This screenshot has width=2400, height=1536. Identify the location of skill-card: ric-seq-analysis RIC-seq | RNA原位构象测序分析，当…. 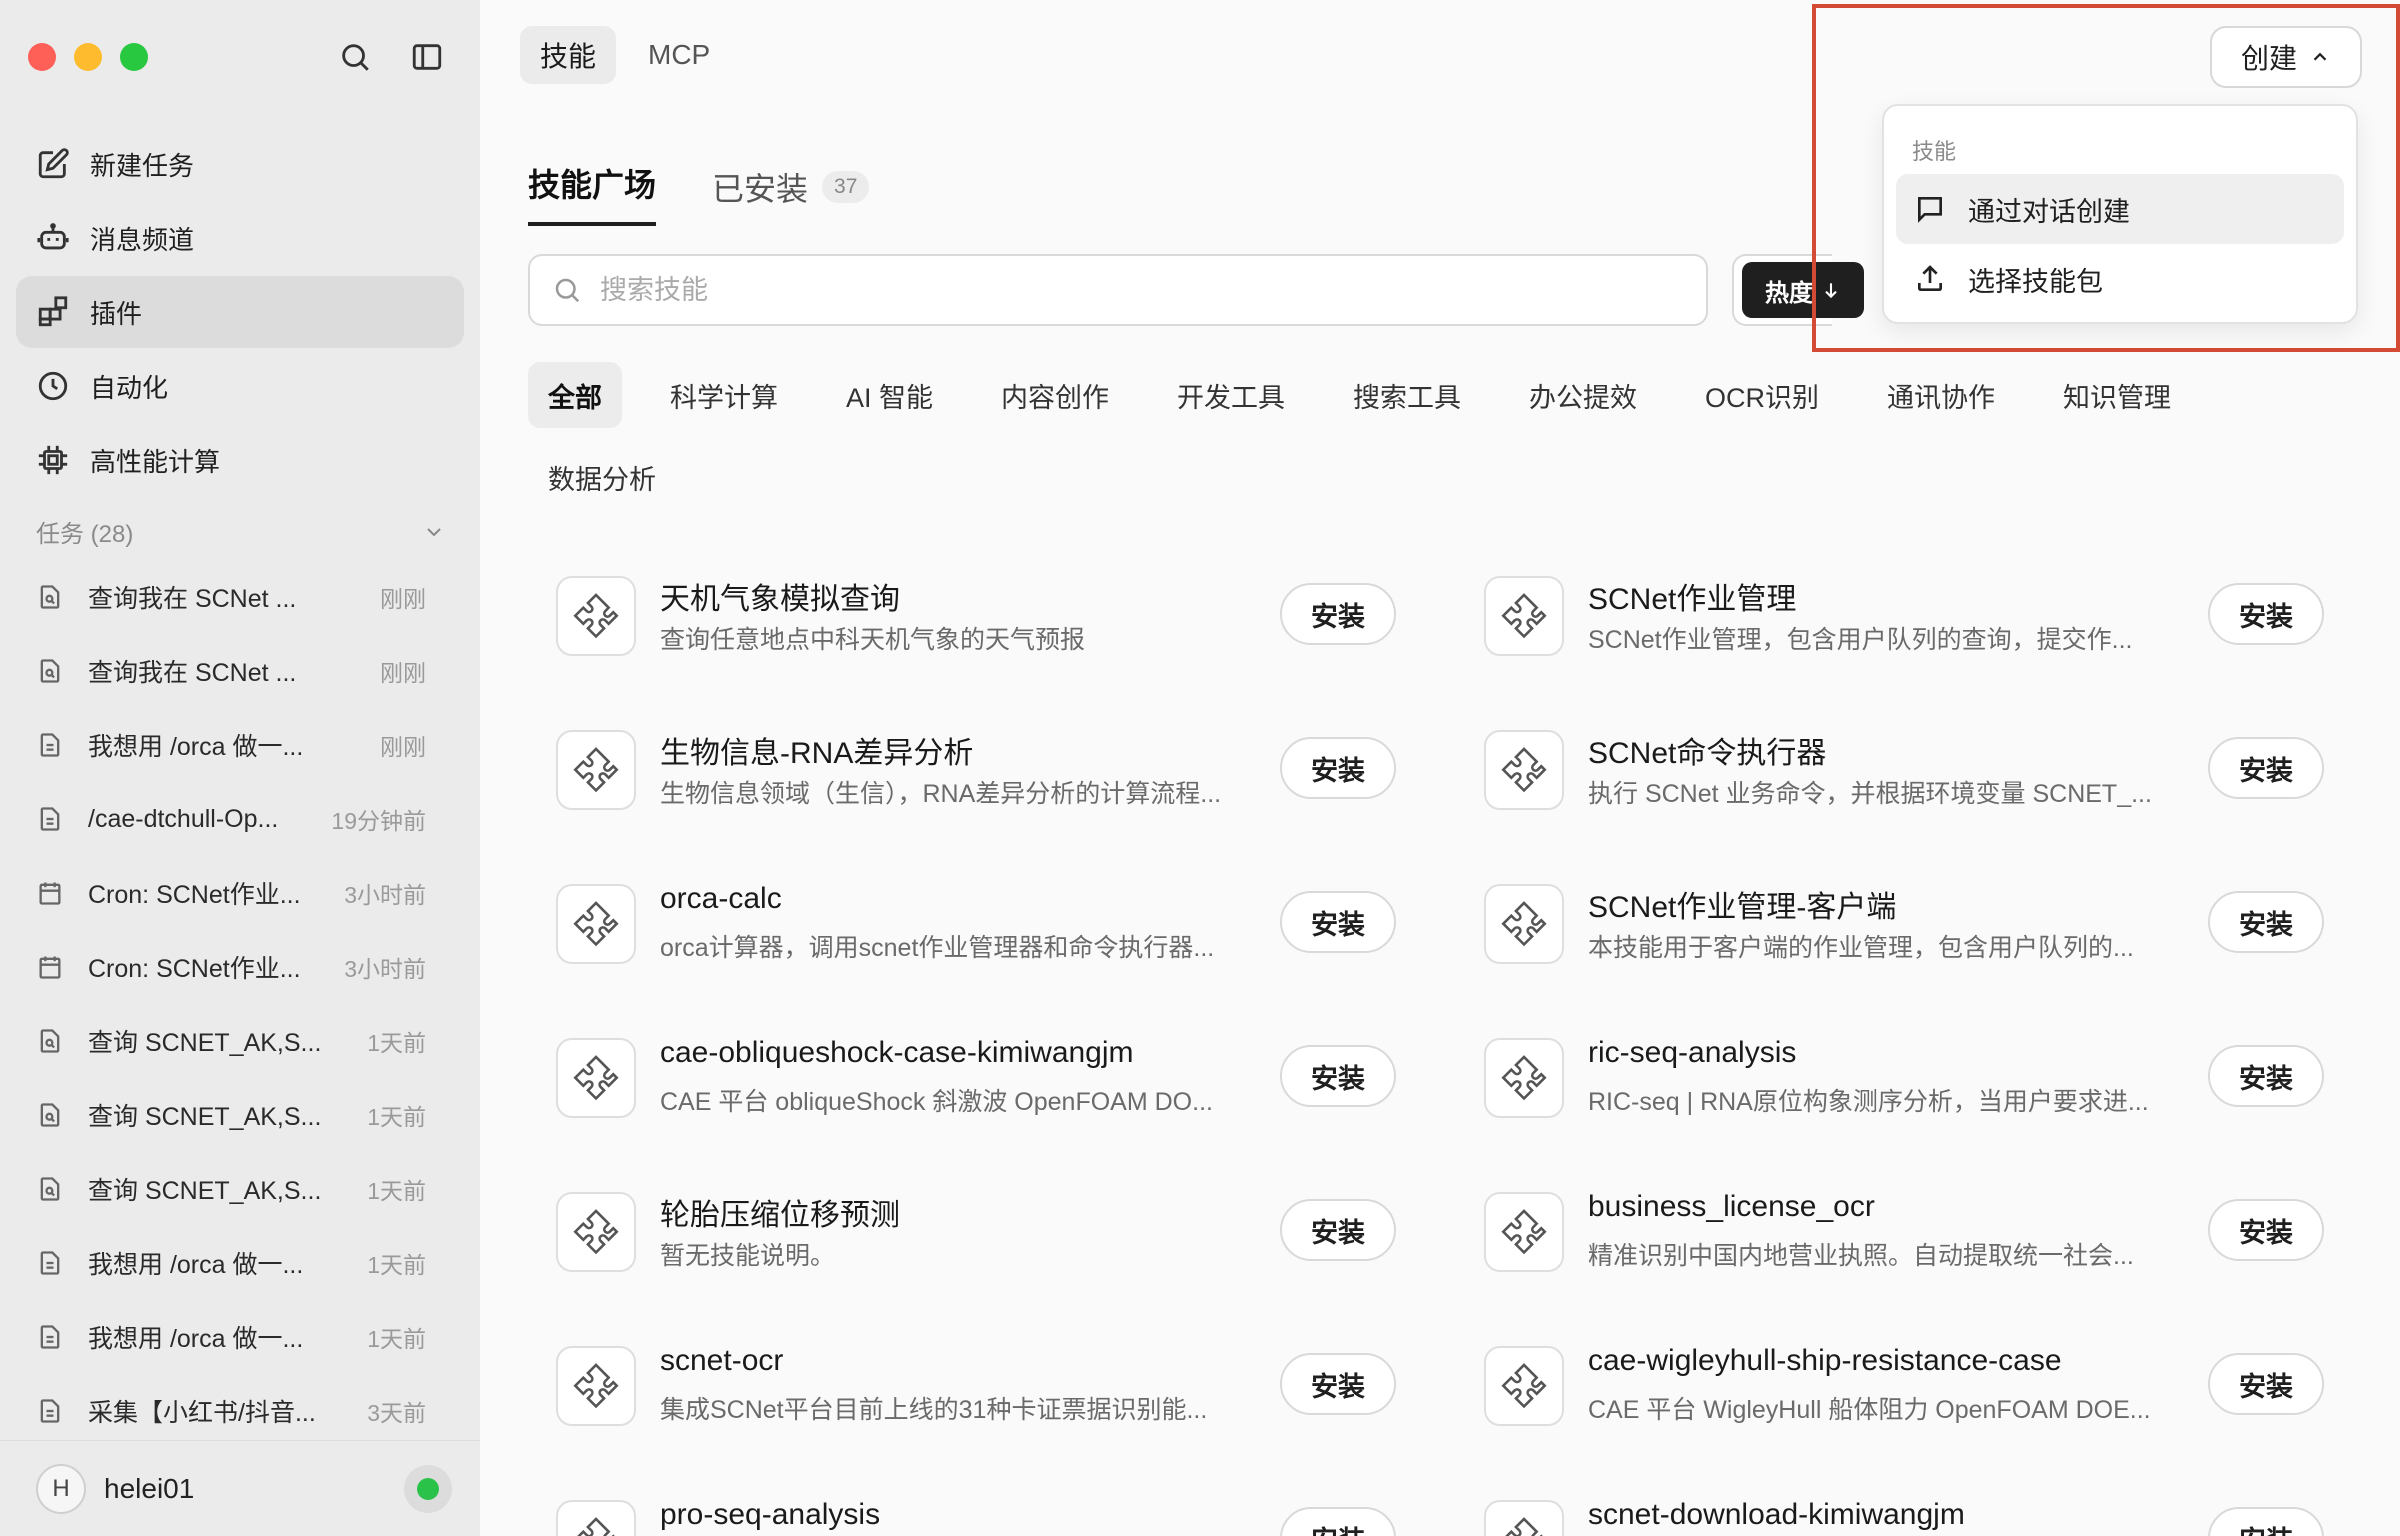
(1909, 1077).